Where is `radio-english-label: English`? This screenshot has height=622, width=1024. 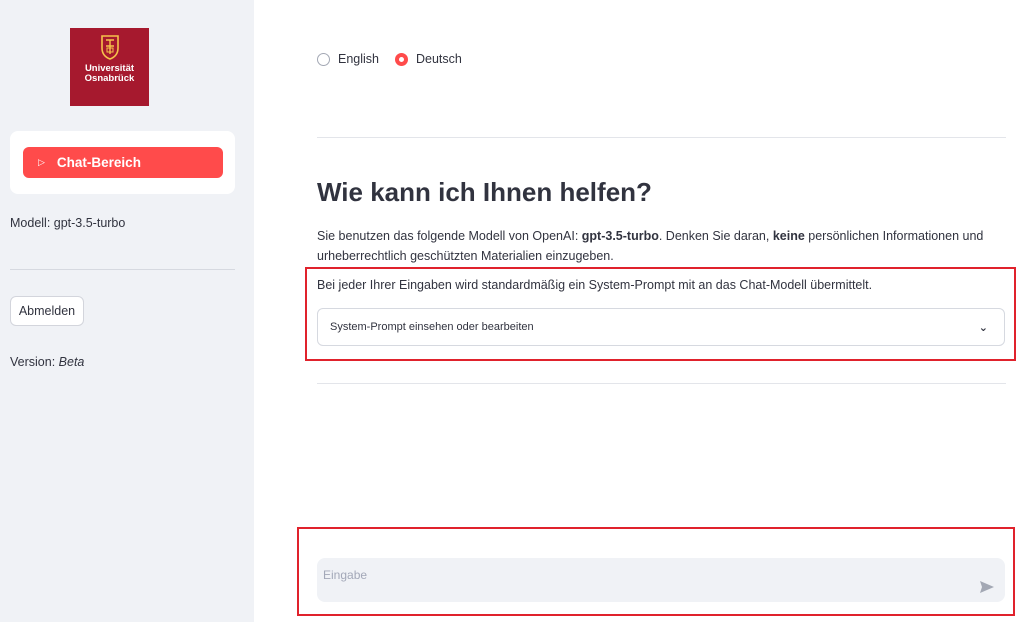
radio-english-label: English is located at coordinates (358, 59).